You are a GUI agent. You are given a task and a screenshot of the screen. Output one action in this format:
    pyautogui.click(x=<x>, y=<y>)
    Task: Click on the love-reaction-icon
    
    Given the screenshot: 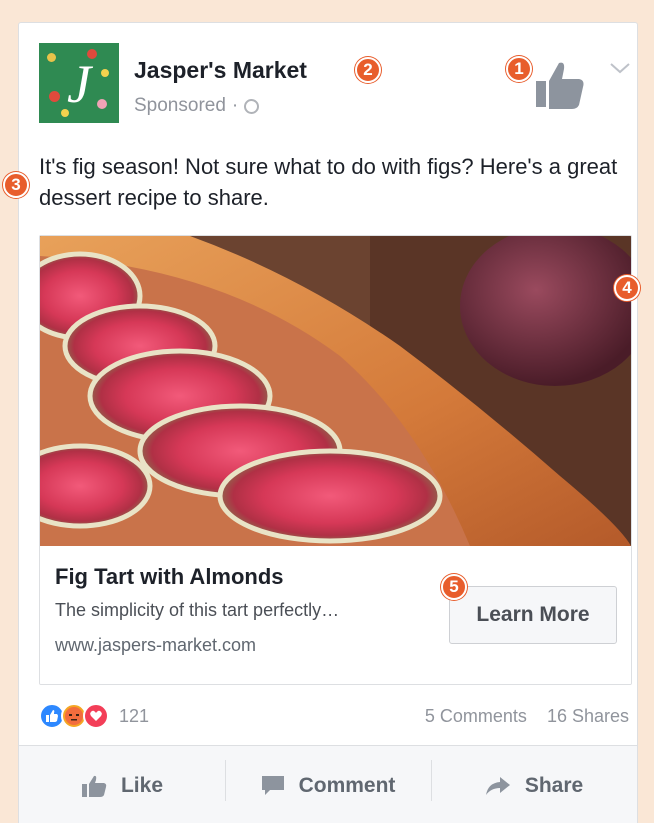 What is the action you would take?
    pyautogui.click(x=96, y=716)
    